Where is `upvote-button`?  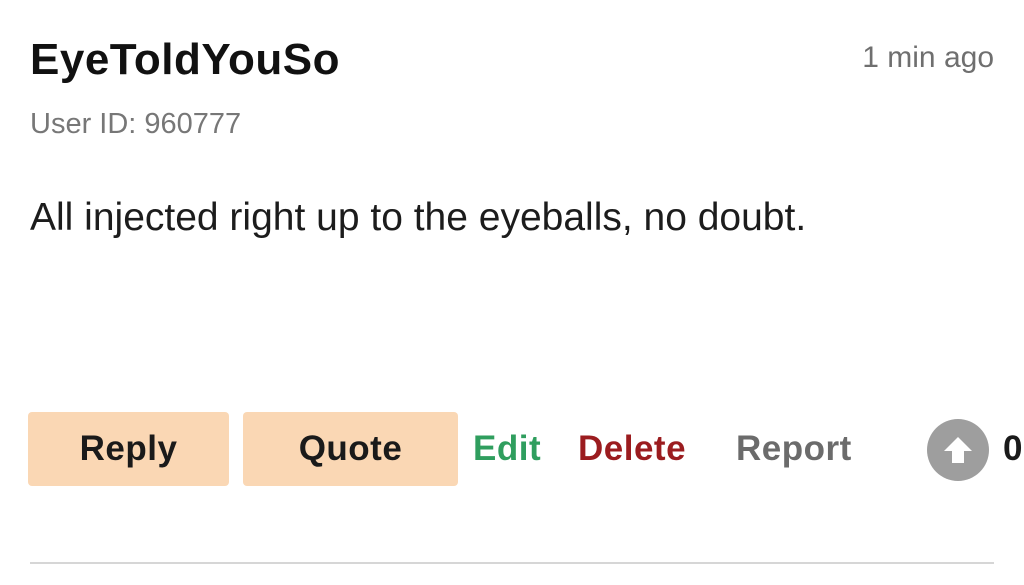
upvote-button is located at coordinates (958, 450).